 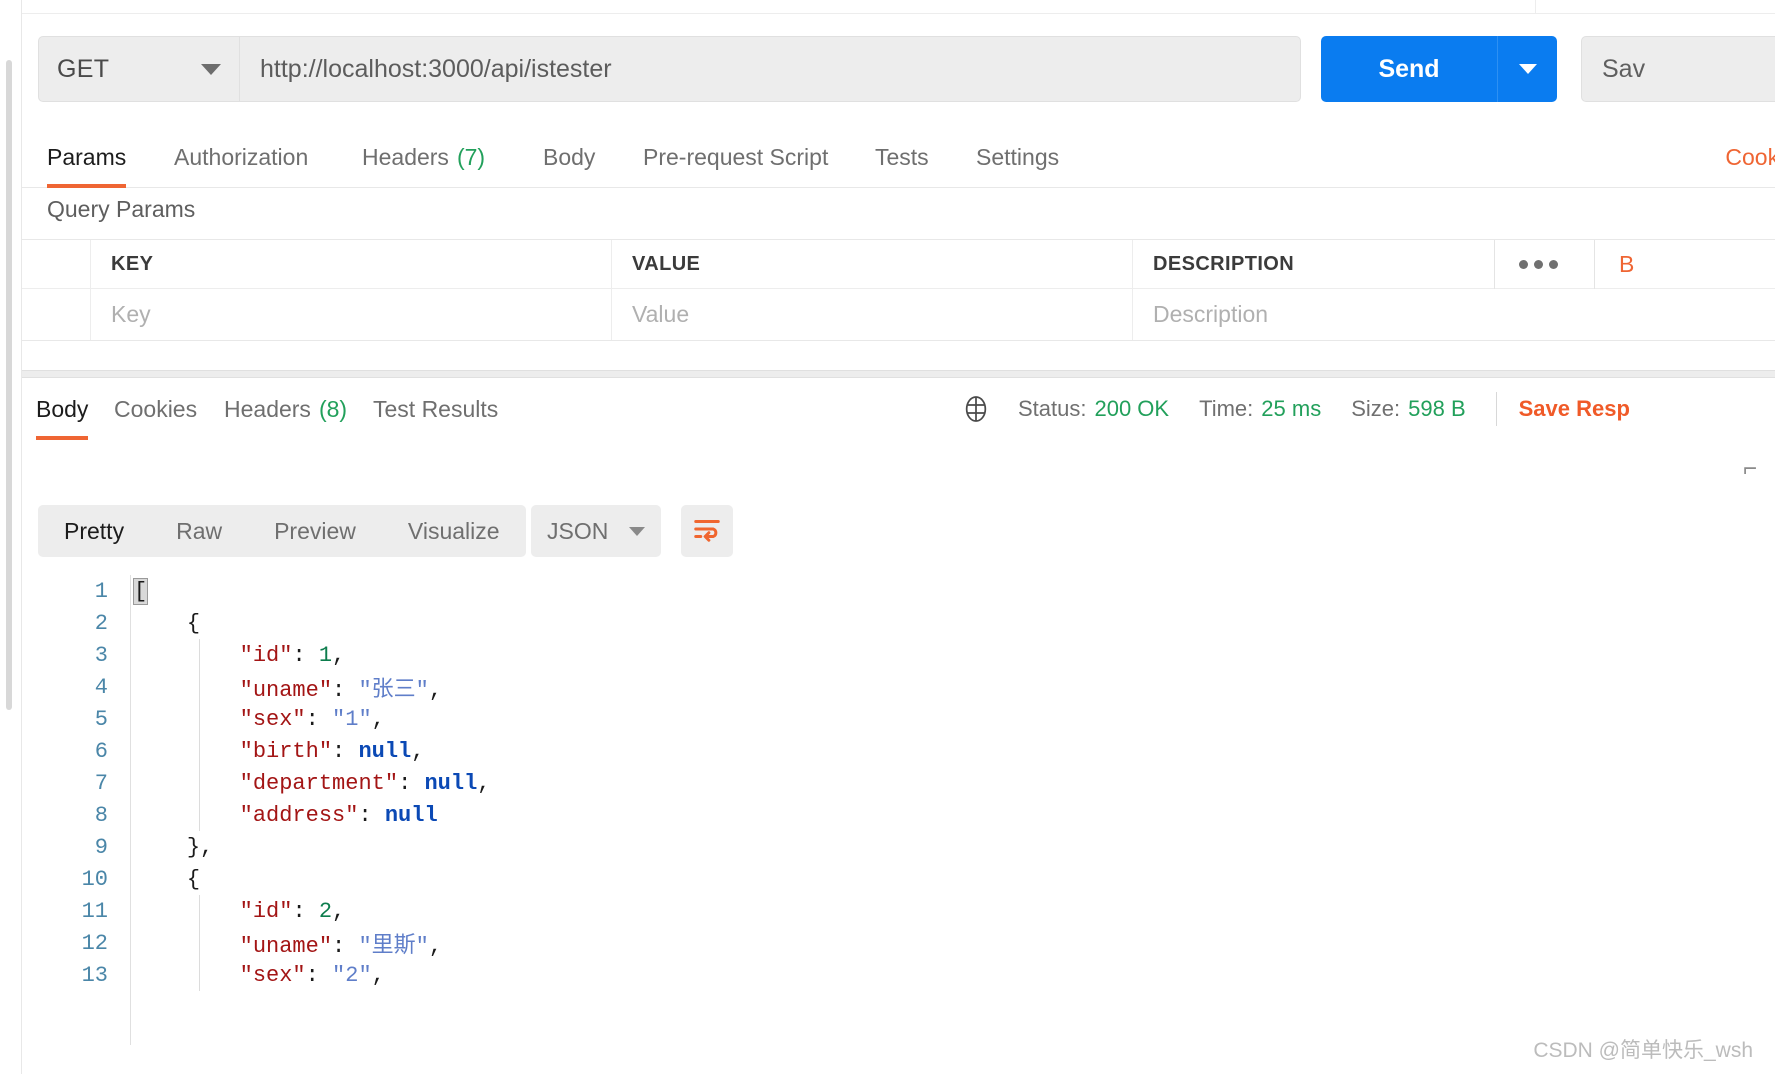 What do you see at coordinates (898, 783) in the screenshot?
I see `code-line: 7 "department": null,` at bounding box center [898, 783].